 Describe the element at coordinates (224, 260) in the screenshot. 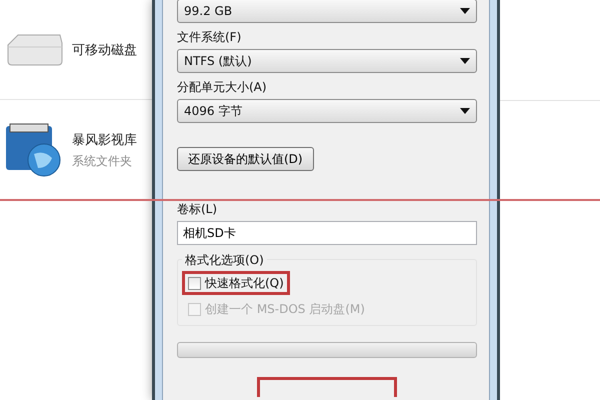

I see `format-options-label: 格式化选项(O)` at that location.